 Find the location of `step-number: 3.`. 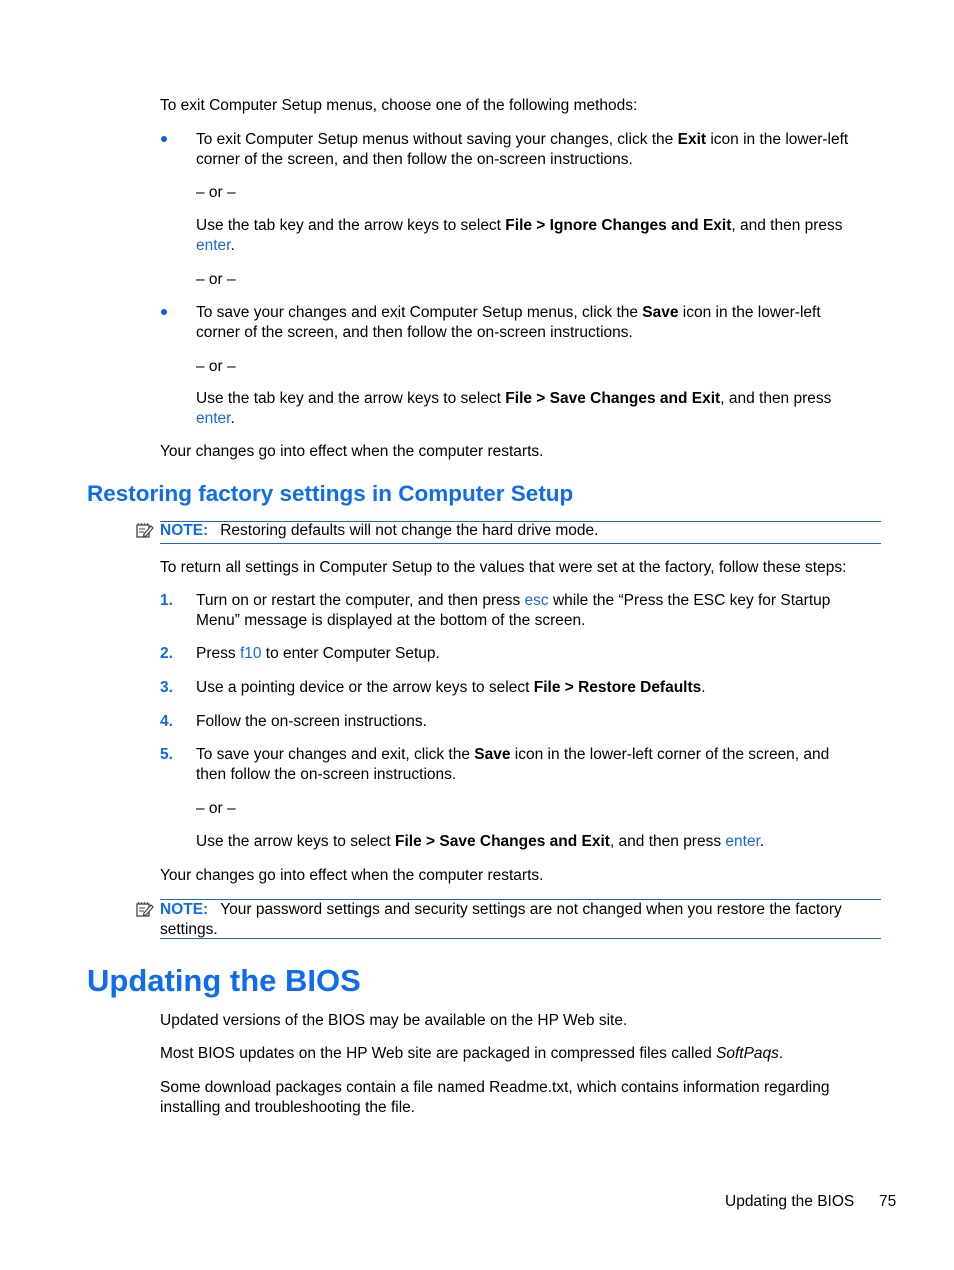

step-number: 3. is located at coordinates (166, 687).